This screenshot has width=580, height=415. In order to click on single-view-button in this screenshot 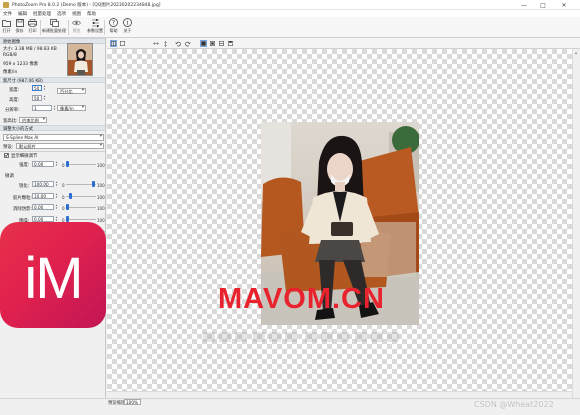, I will do `click(122, 43)`.